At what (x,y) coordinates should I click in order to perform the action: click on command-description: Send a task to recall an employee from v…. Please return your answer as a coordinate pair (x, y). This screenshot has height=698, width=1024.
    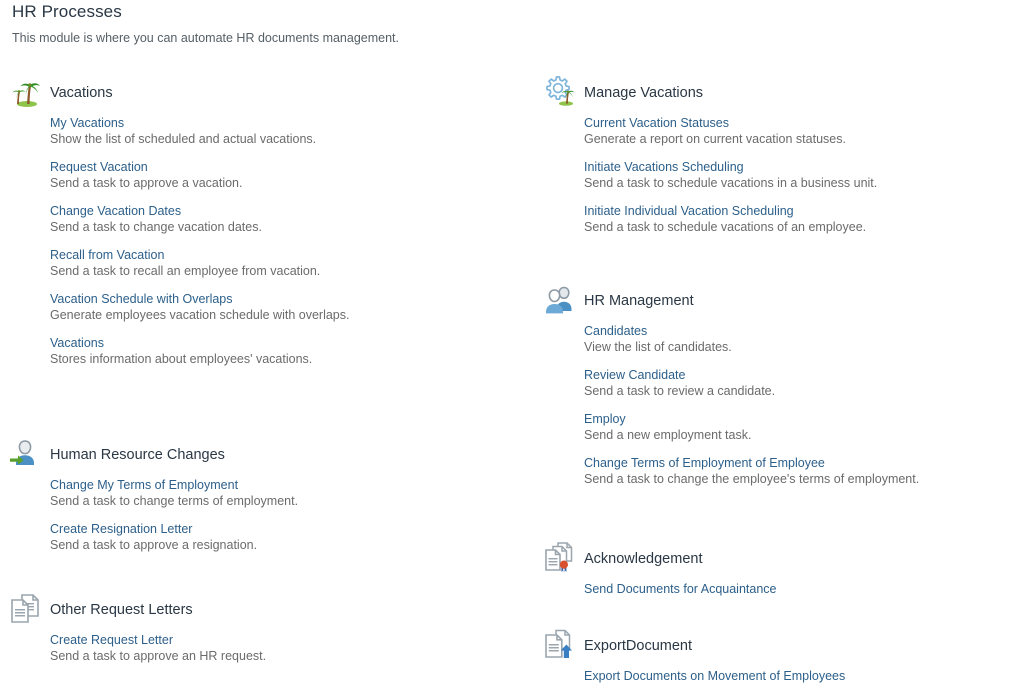
    Looking at the image, I should click on (185, 271).